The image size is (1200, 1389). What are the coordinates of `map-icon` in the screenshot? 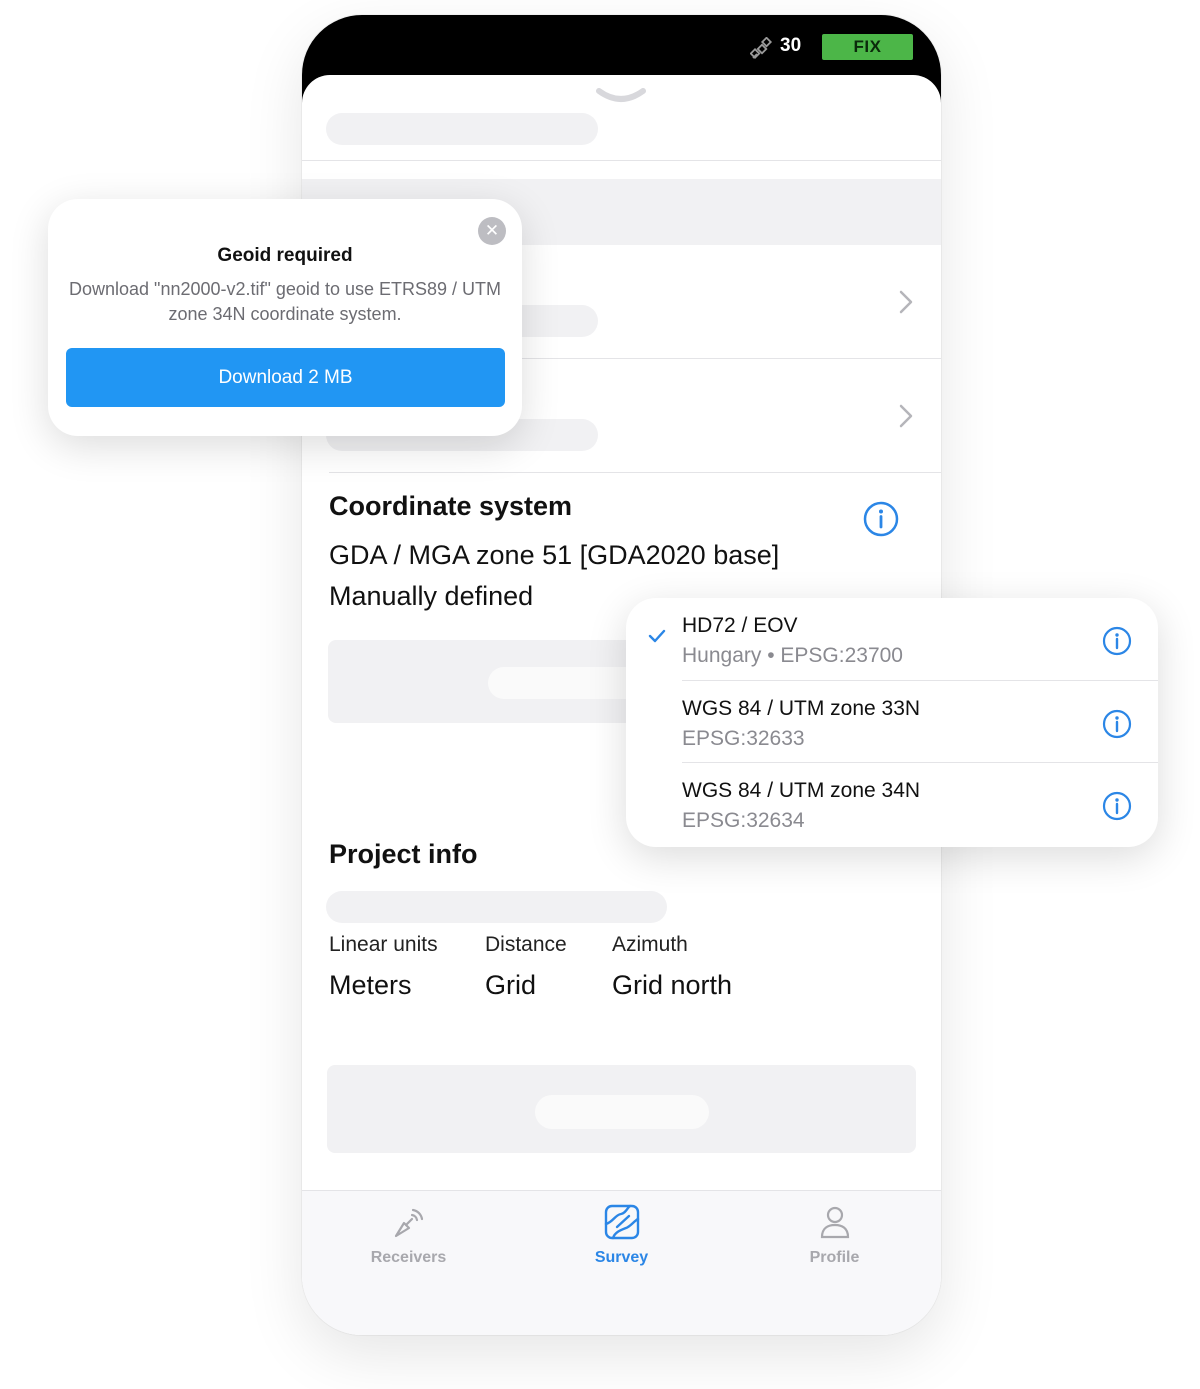 It's located at (622, 1222).